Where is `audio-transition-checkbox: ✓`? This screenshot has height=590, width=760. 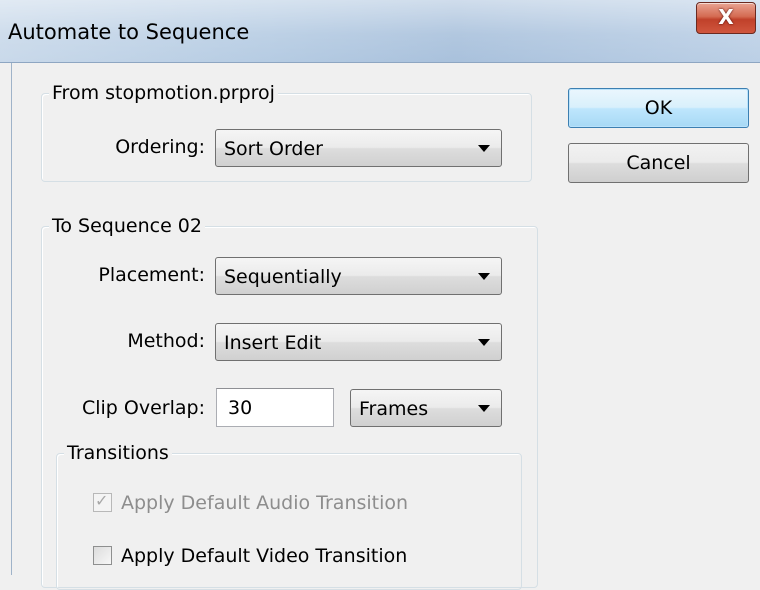 audio-transition-checkbox: ✓ is located at coordinates (102, 501).